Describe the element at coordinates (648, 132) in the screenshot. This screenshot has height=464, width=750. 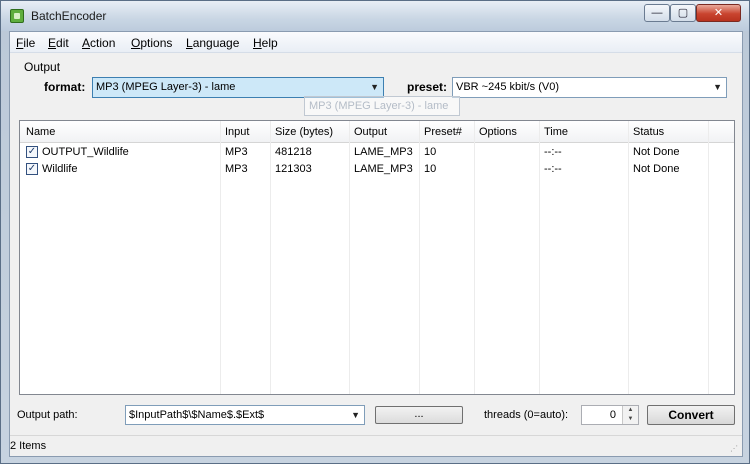
I see `column-header-status: Status` at that location.